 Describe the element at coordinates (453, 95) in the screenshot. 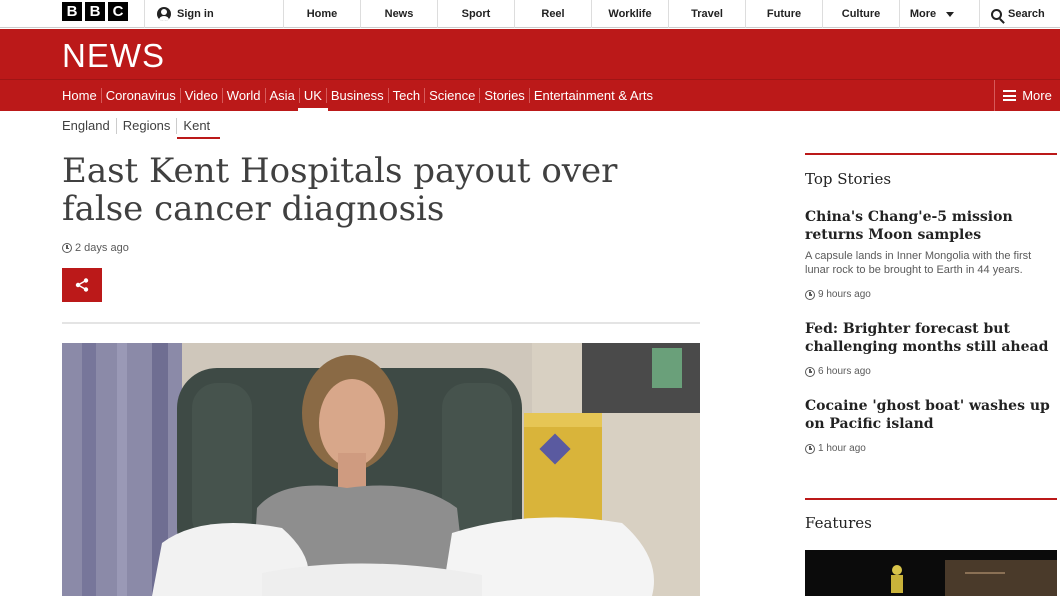

I see `section-nav-science: Science` at that location.